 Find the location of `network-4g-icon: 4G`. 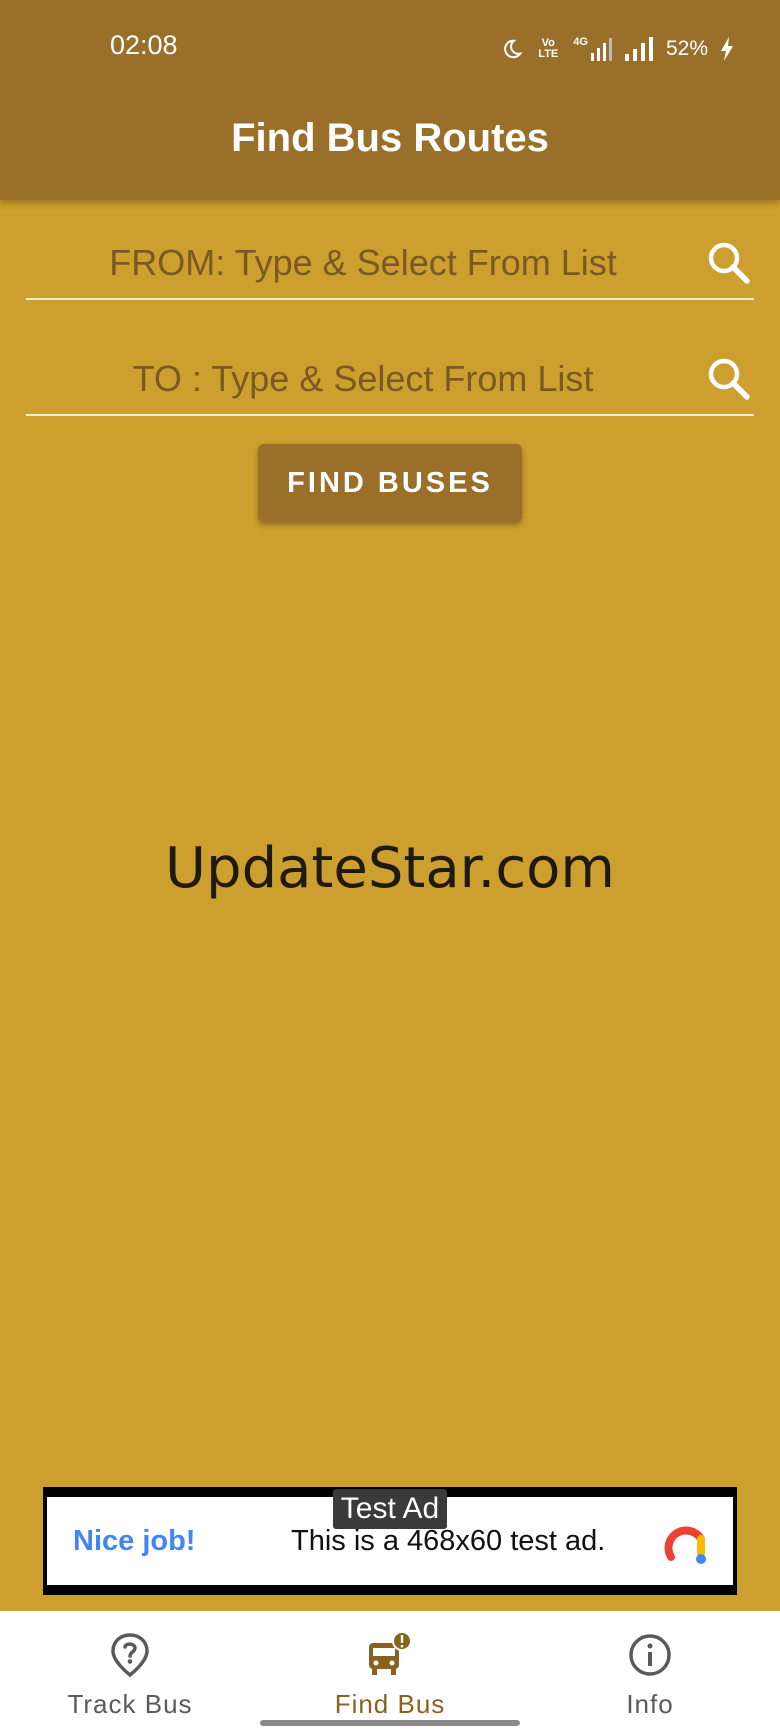

network-4g-icon: 4G is located at coordinates (592, 49).